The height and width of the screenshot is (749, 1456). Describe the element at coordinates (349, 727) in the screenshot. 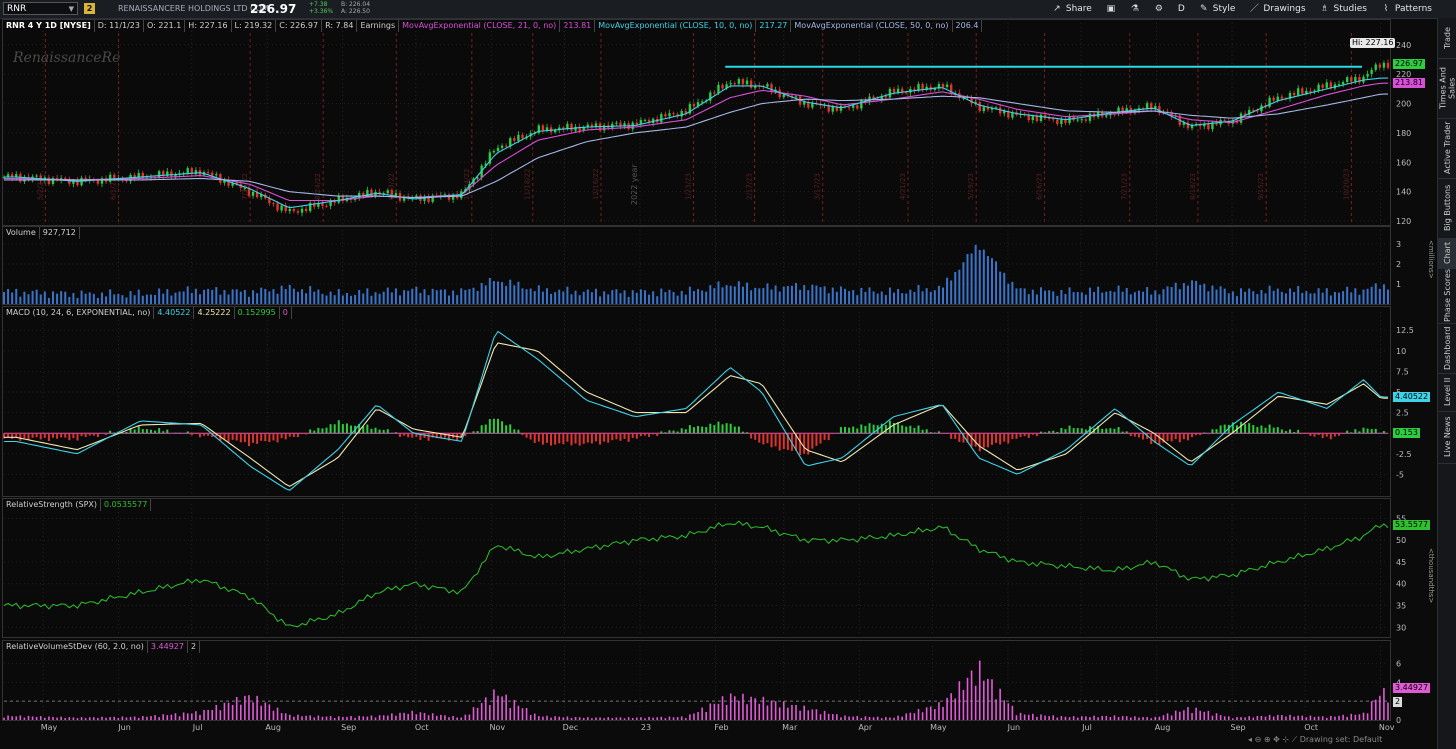

I see `x-axis-label: Sep` at that location.